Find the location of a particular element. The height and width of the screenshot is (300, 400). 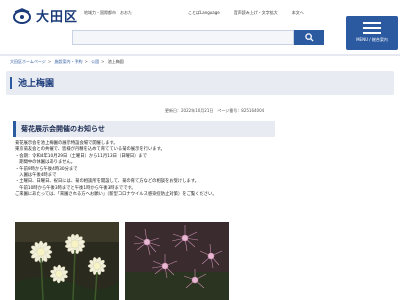

breadcrumb-parks: 公園 is located at coordinates (95, 61).